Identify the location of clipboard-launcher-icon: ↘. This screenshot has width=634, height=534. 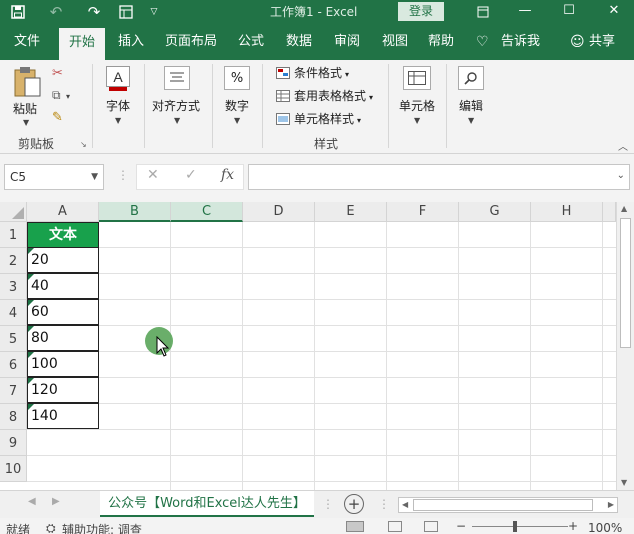
(83, 144).